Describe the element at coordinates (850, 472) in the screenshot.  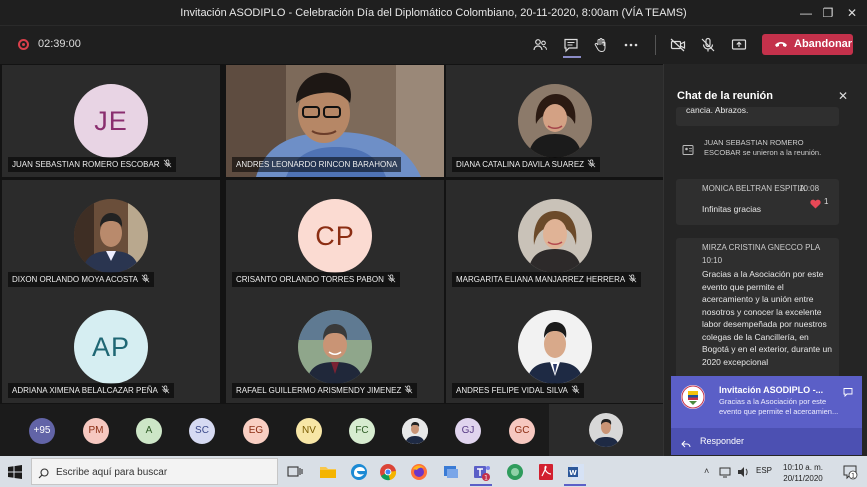
I see `notification-center-icon: 1` at that location.